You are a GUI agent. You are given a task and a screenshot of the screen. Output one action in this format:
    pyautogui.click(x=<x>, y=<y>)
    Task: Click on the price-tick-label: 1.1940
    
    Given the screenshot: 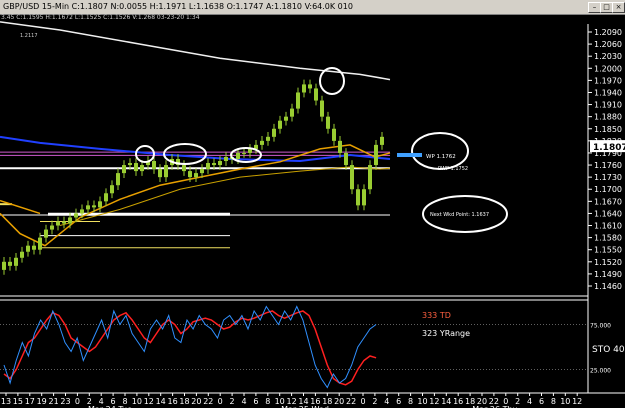 What is the action you would take?
    pyautogui.click(x=608, y=92)
    